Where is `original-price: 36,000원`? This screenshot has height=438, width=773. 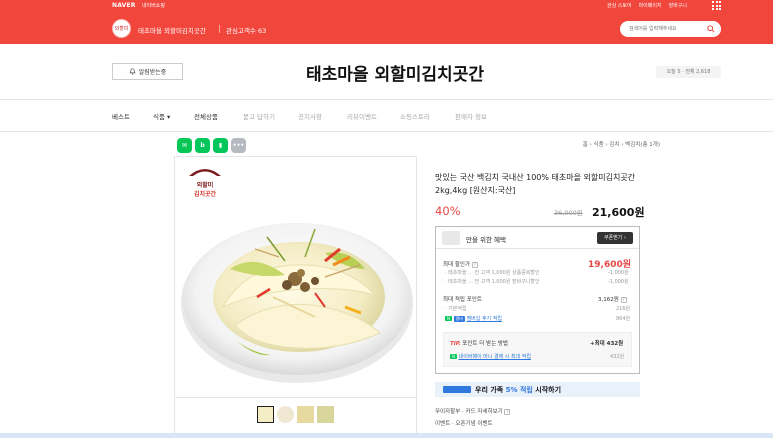
original-price: 36,000원 is located at coordinates (568, 213).